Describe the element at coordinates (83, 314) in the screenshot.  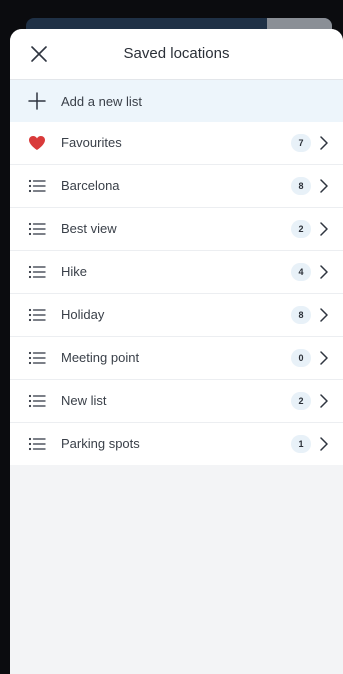
I see `list-item-label: Holiday` at that location.